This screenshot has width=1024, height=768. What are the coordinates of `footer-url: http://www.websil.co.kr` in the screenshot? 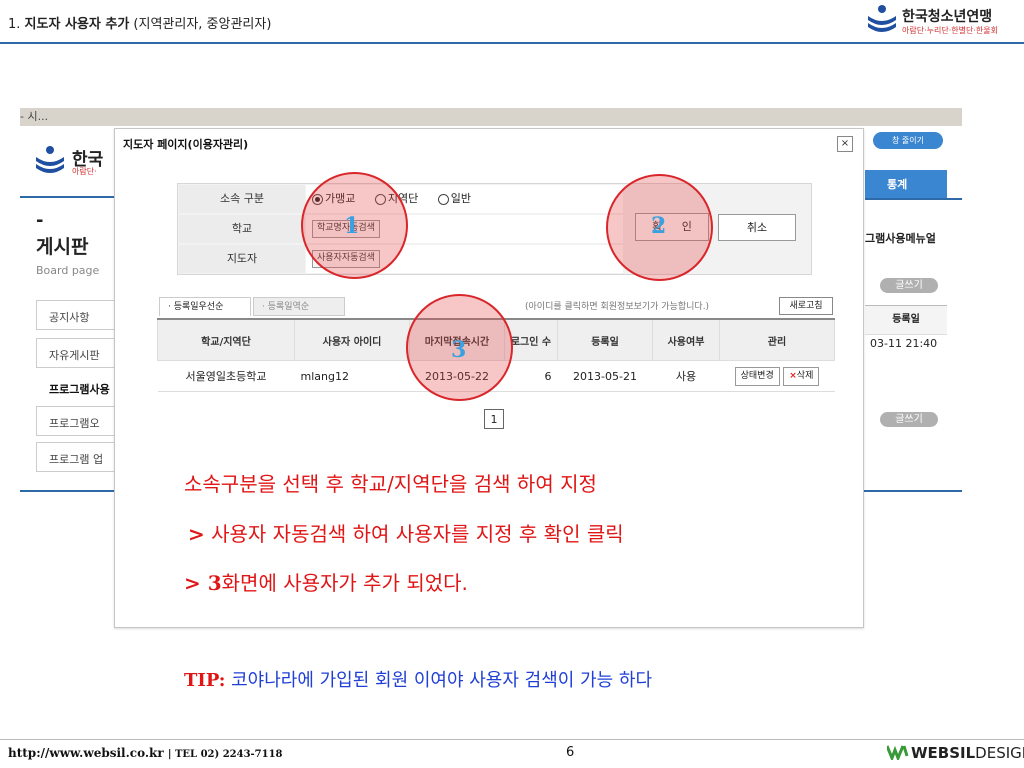 It's located at (86, 753).